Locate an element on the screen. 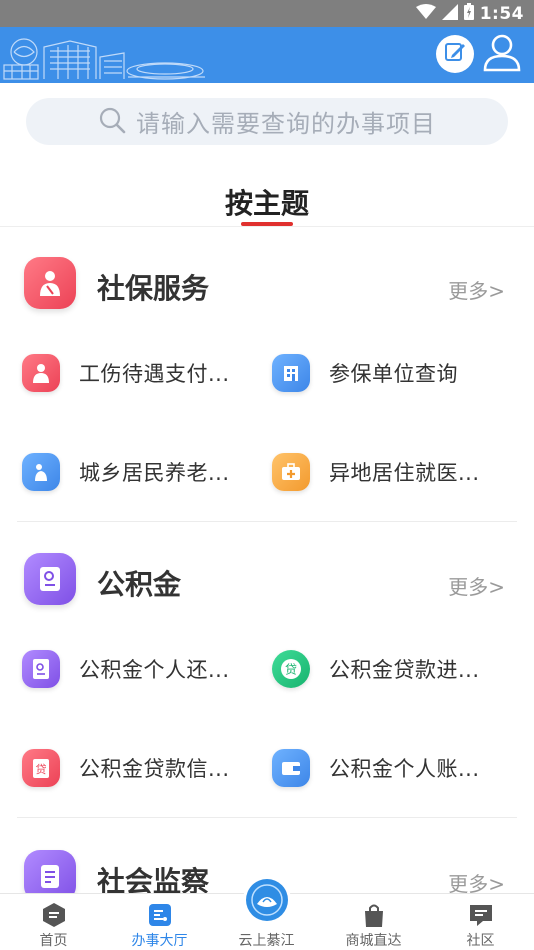  tab-home: 首页 is located at coordinates (53, 922).